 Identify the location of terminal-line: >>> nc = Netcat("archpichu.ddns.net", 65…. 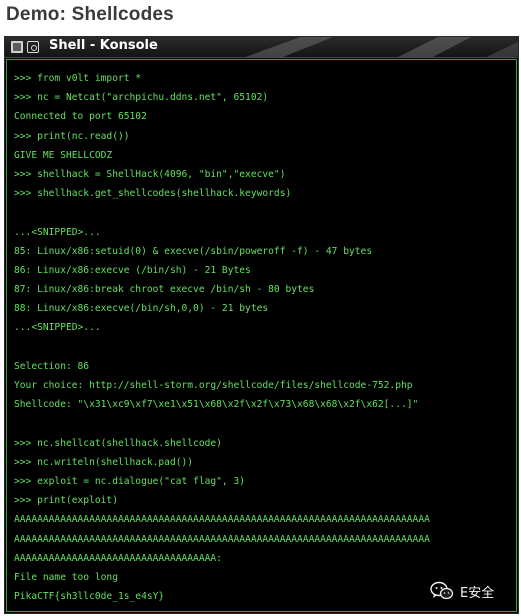
(141, 98).